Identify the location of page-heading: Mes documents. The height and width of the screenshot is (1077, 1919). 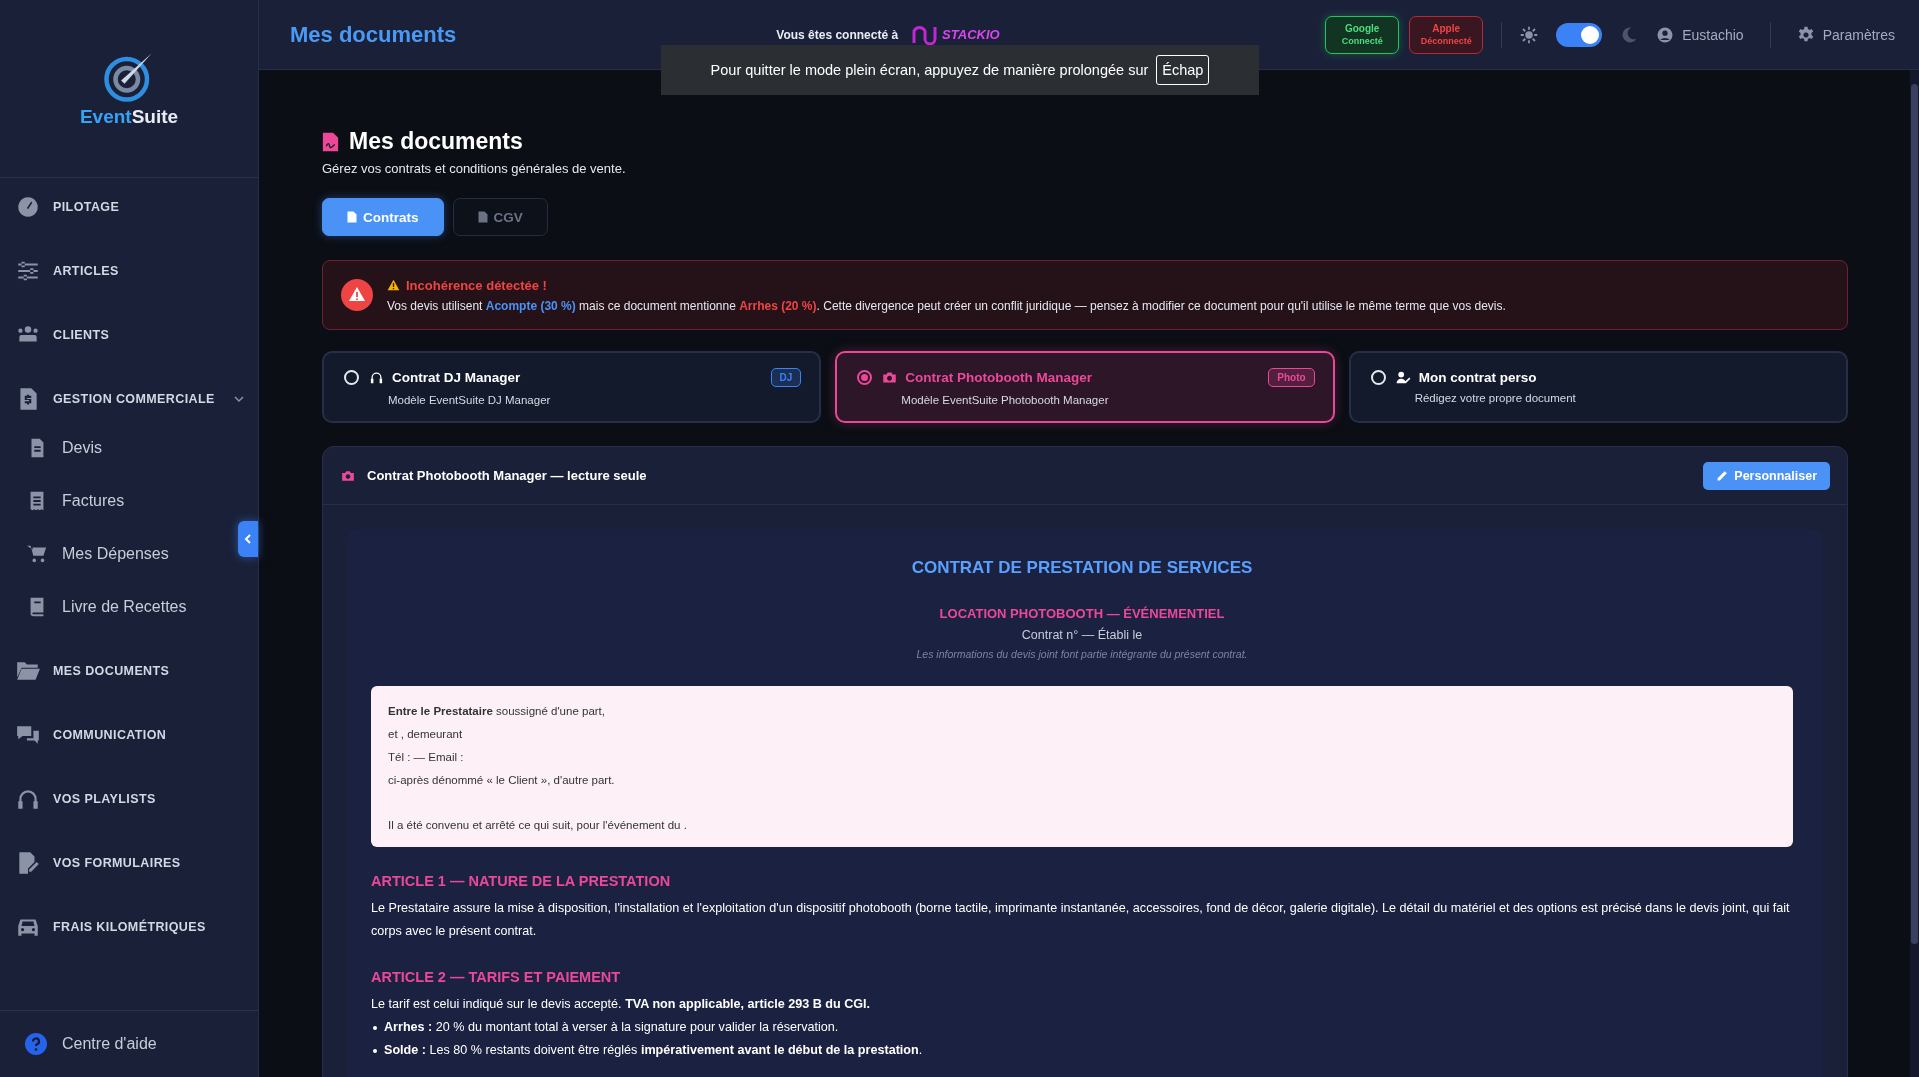
(373, 34).